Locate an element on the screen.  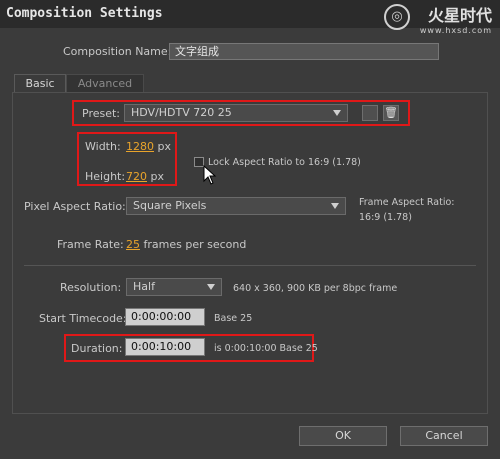
width-value: 1280 is located at coordinates (140, 146).